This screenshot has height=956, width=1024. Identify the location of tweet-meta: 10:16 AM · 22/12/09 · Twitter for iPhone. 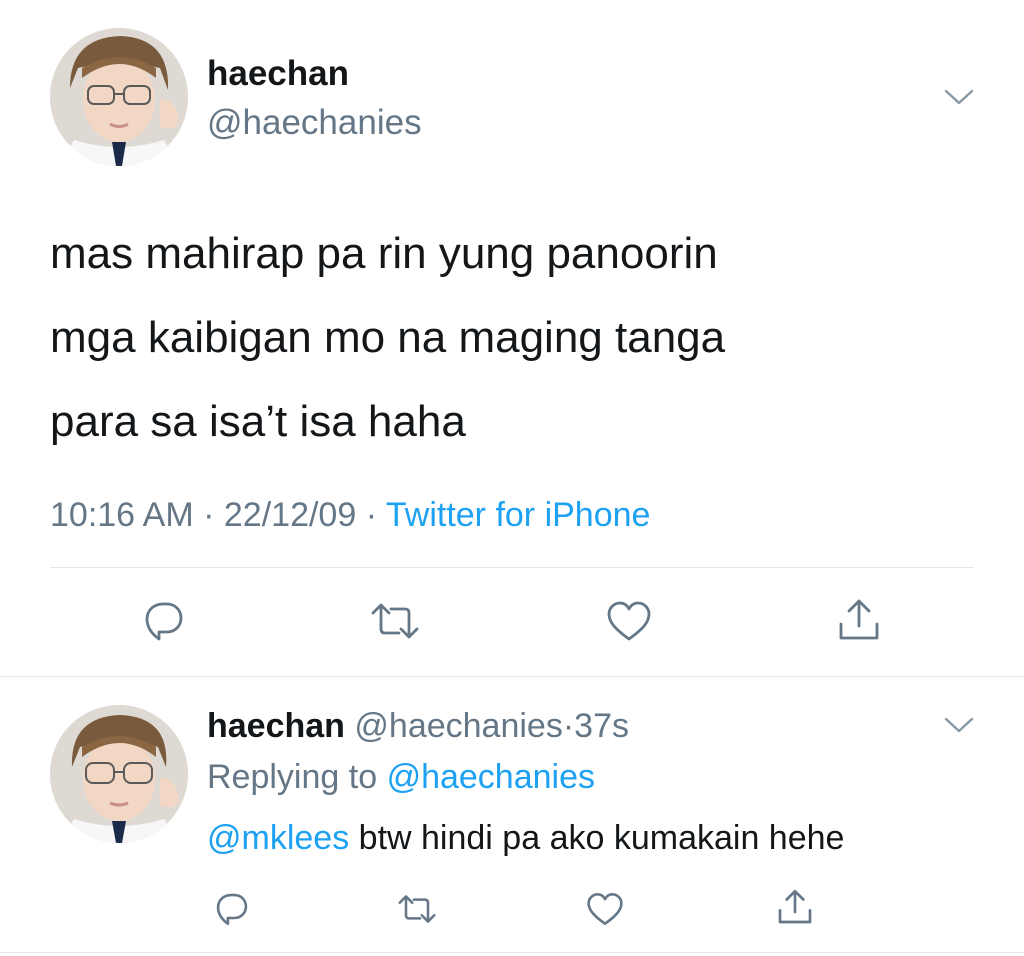
(350, 515).